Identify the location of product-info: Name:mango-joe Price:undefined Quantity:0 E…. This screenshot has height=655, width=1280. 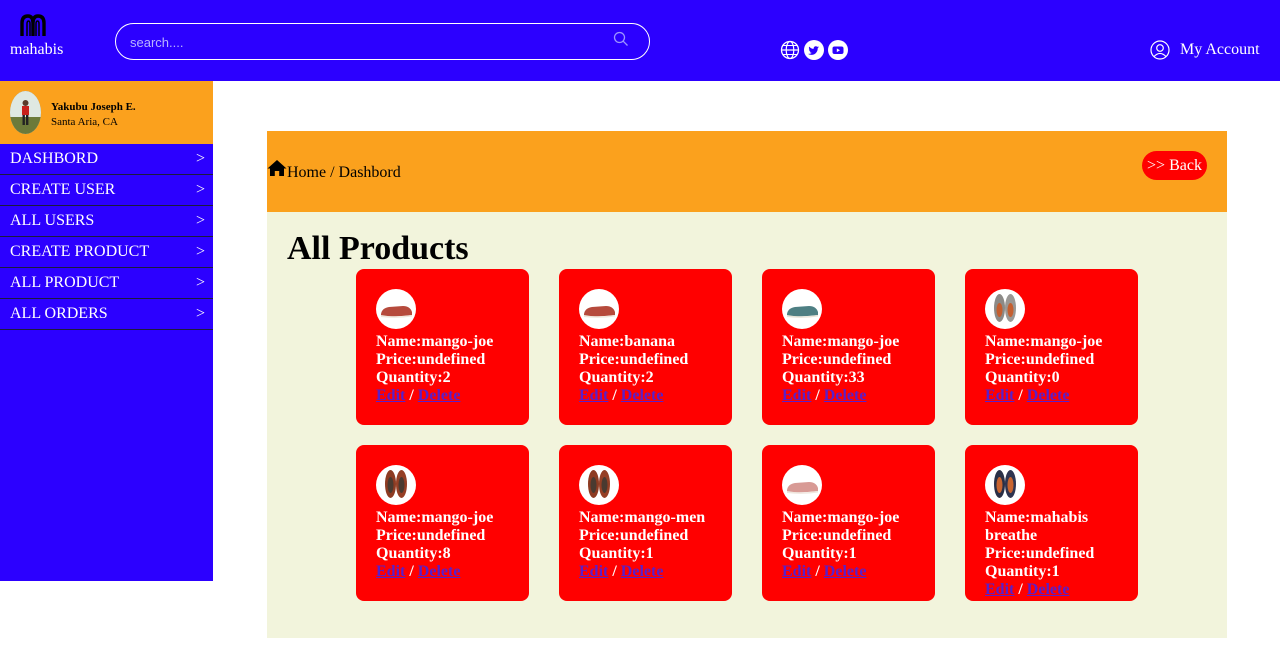
(1060, 369).